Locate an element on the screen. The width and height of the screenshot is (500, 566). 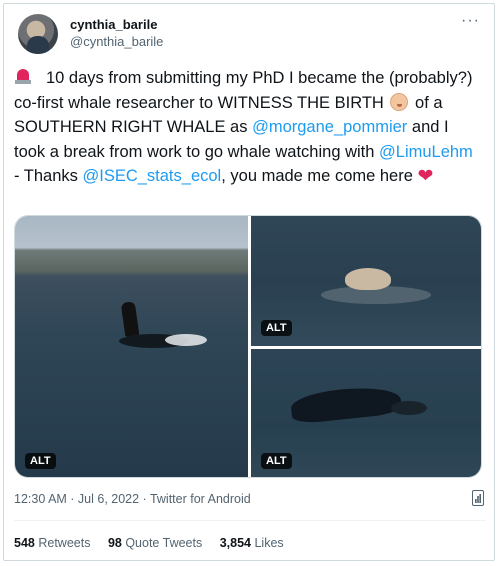
photo-mother-and-calf: ALT is located at coordinates (366, 413).